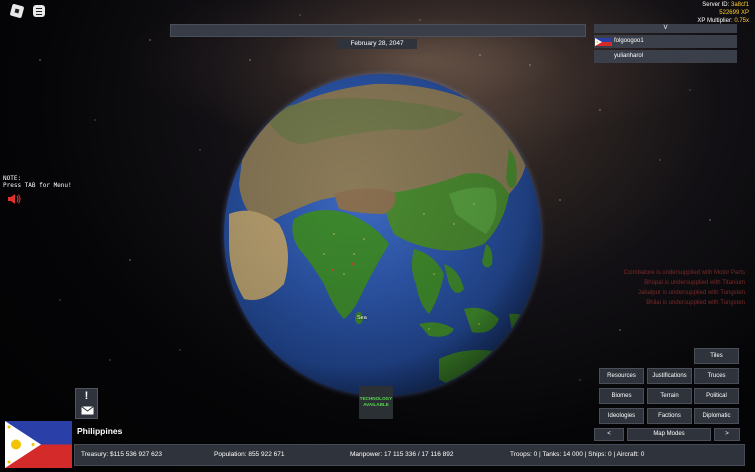 The width and height of the screenshot is (755, 472). What do you see at coordinates (37, 185) in the screenshot?
I see `note-text: Press TAB for Menu!` at bounding box center [37, 185].